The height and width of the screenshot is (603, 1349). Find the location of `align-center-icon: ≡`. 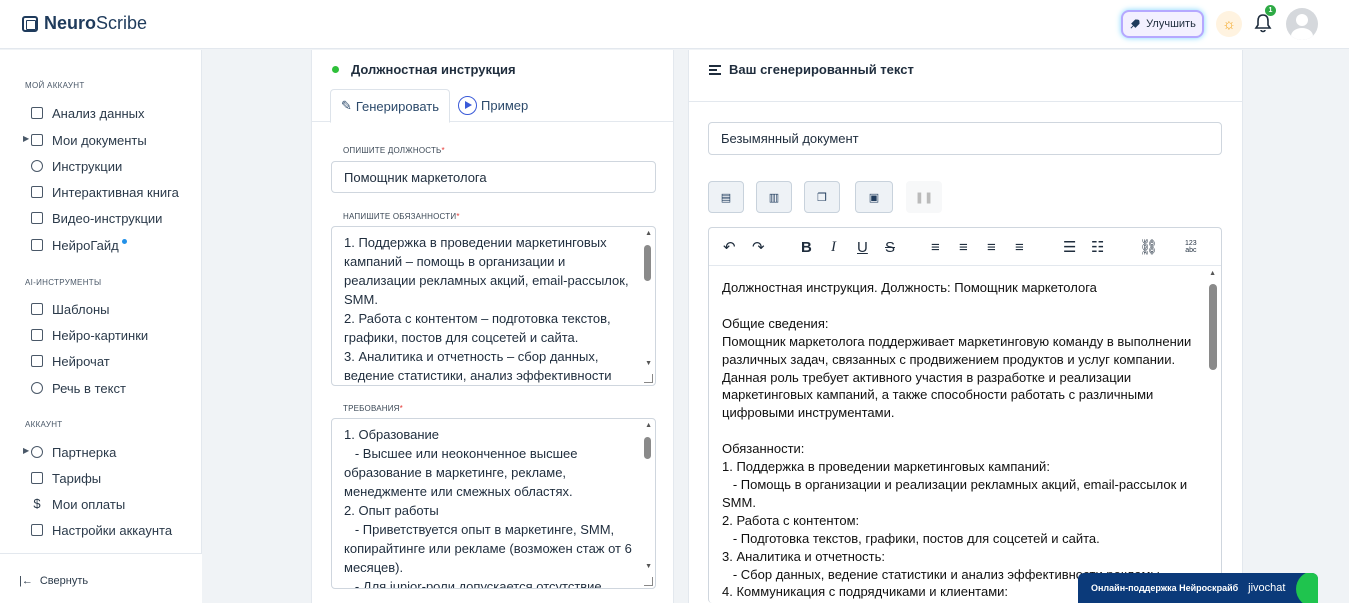

align-center-icon: ≡ is located at coordinates (963, 247).